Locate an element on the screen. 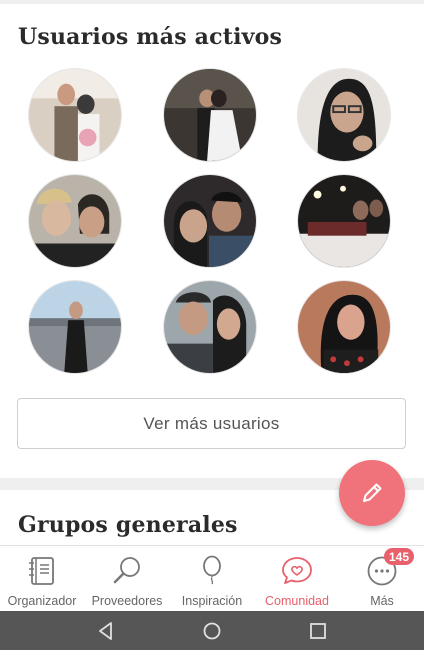 The image size is (424, 650). recents-icon is located at coordinates (318, 631).